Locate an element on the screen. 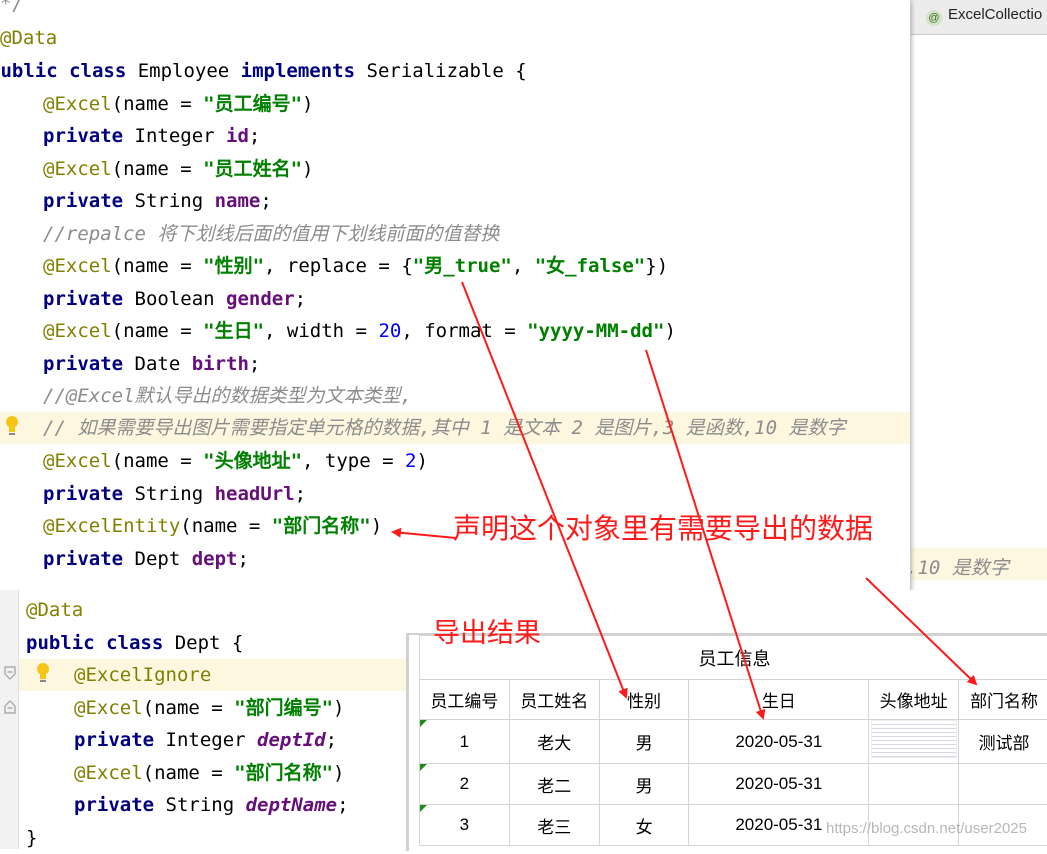 The height and width of the screenshot is (854, 1047). plain-token: , replace = { is located at coordinates (338, 266).